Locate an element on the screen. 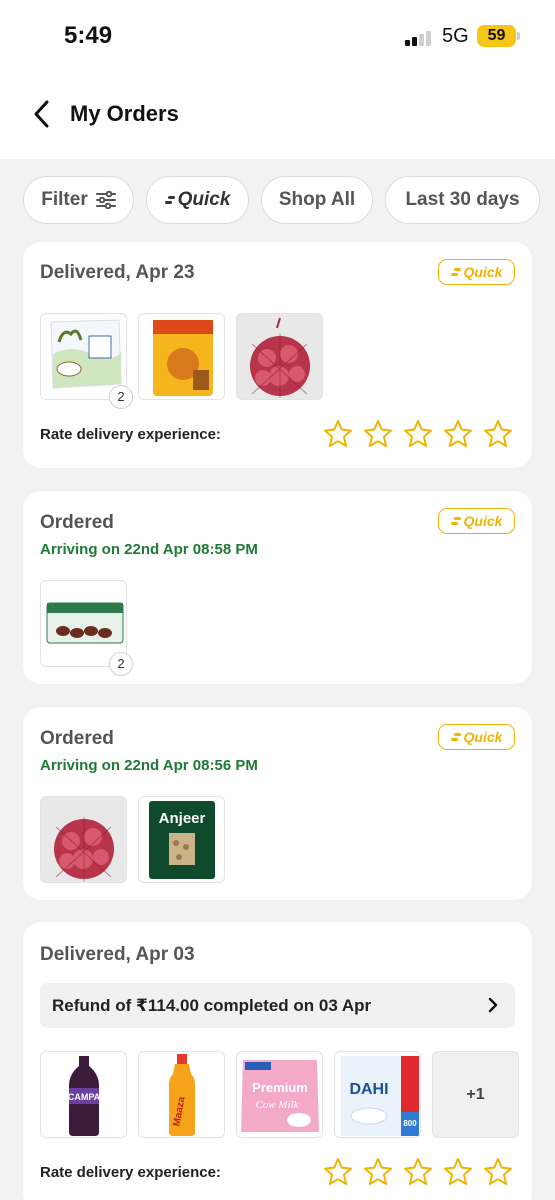 This screenshot has height=1200, width=555. header: My Orders is located at coordinates (277, 115).